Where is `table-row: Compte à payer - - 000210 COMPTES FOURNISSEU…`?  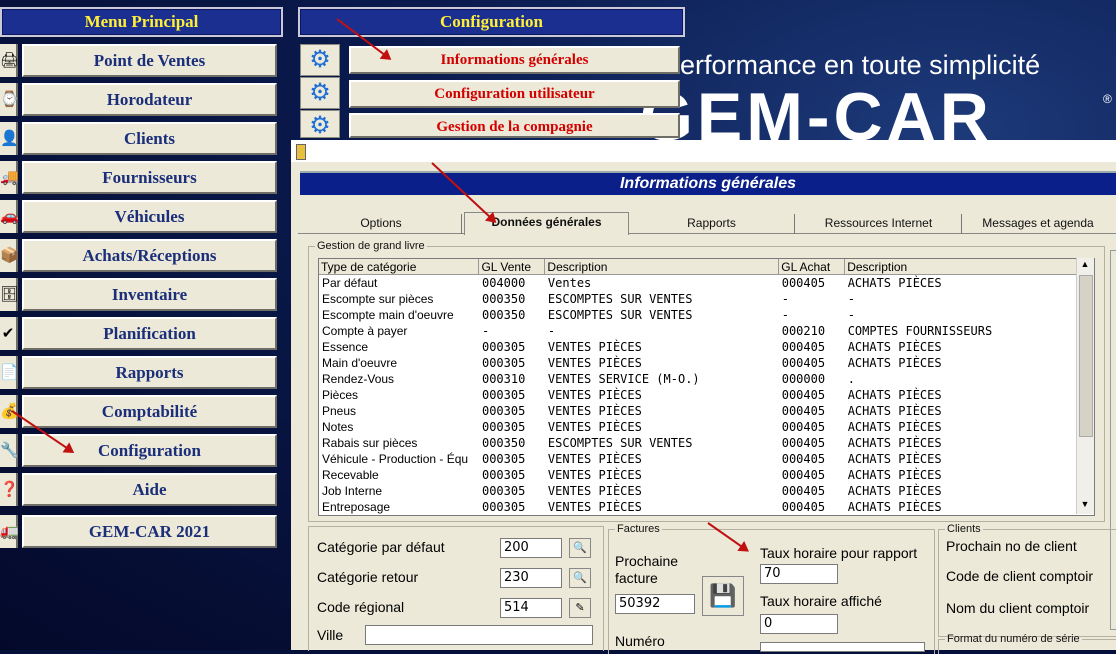
table-row: Compte à payer - - 000210 COMPTES FOURNISSEU… is located at coordinates (706, 331).